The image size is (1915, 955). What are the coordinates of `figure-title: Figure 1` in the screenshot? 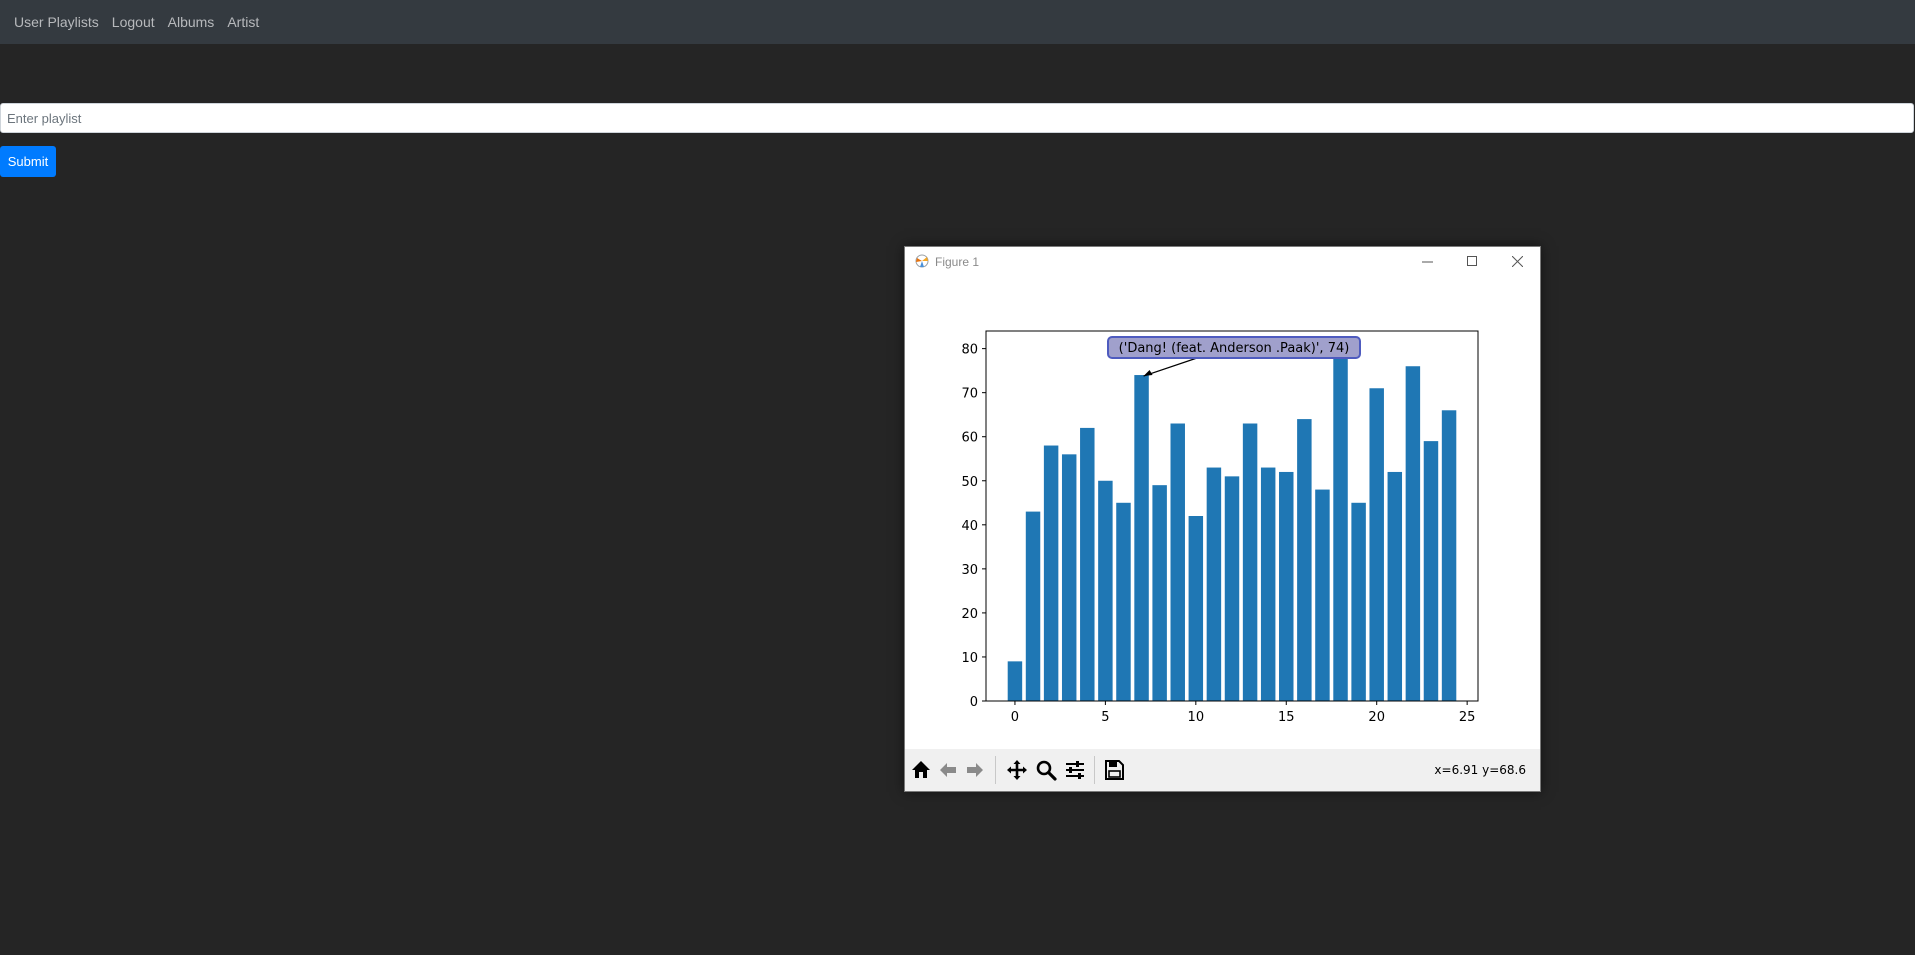 It's located at (957, 262).